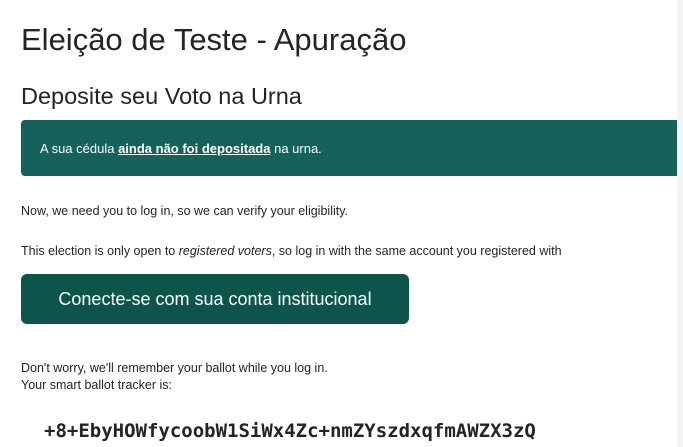 This screenshot has height=447, width=683. I want to click on eligibility-emphasis: registered voters, so click(225, 251).